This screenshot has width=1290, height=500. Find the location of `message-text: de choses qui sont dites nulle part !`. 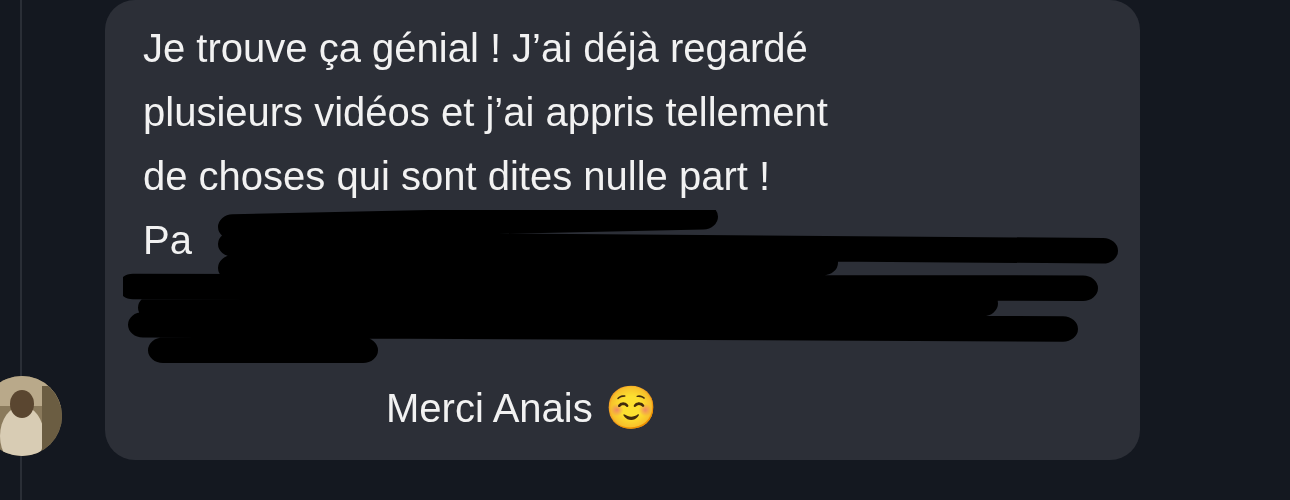

message-text: de choses qui sont dites nulle part ! is located at coordinates (457, 176).